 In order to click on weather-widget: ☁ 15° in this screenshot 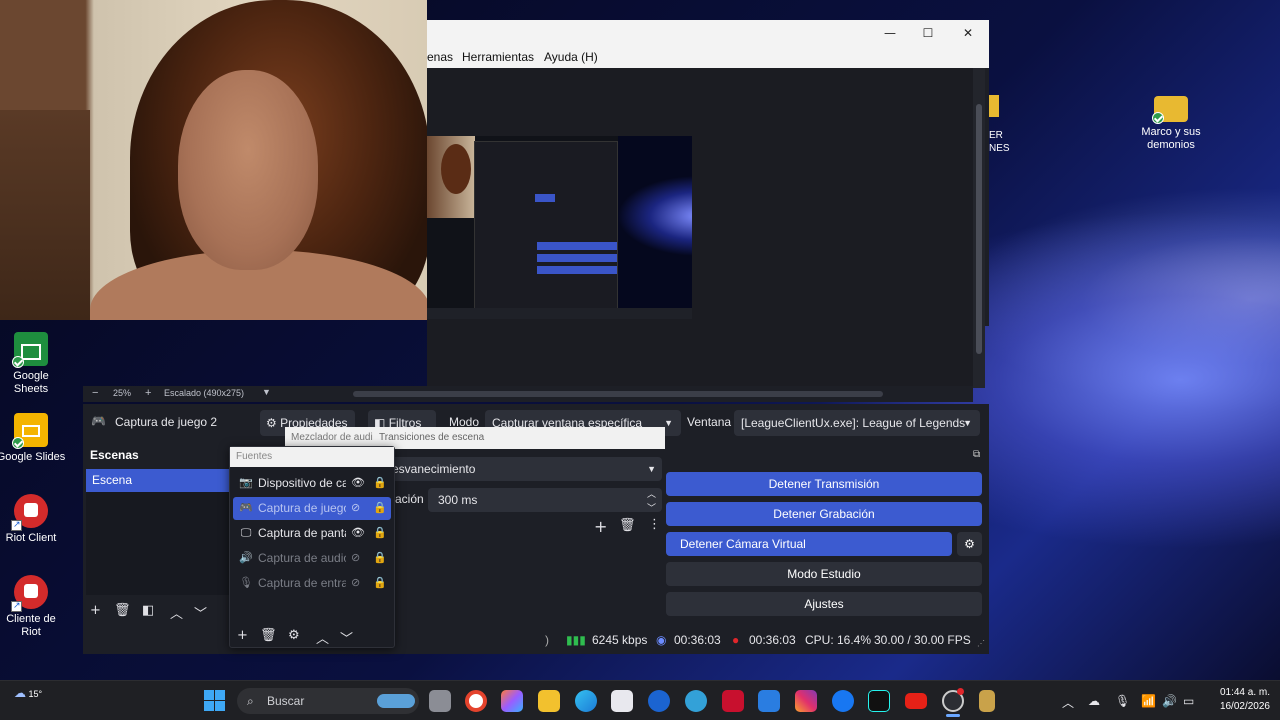, I will do `click(29, 693)`.